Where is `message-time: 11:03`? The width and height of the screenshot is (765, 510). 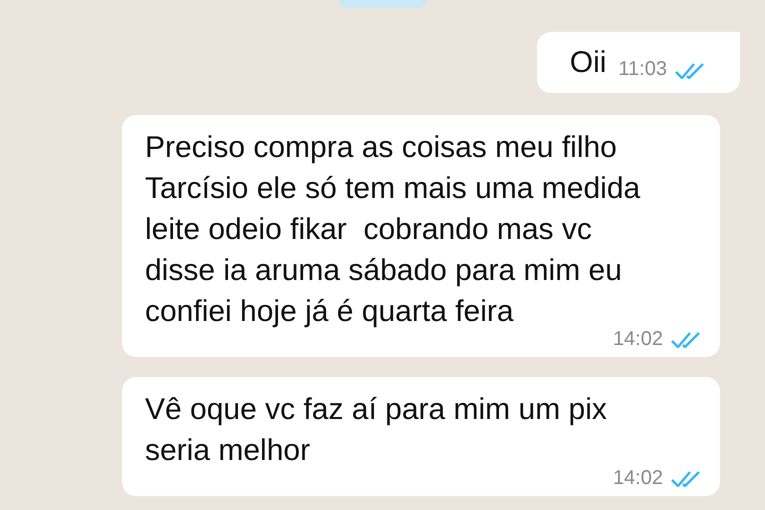
message-time: 11:03 is located at coordinates (642, 69).